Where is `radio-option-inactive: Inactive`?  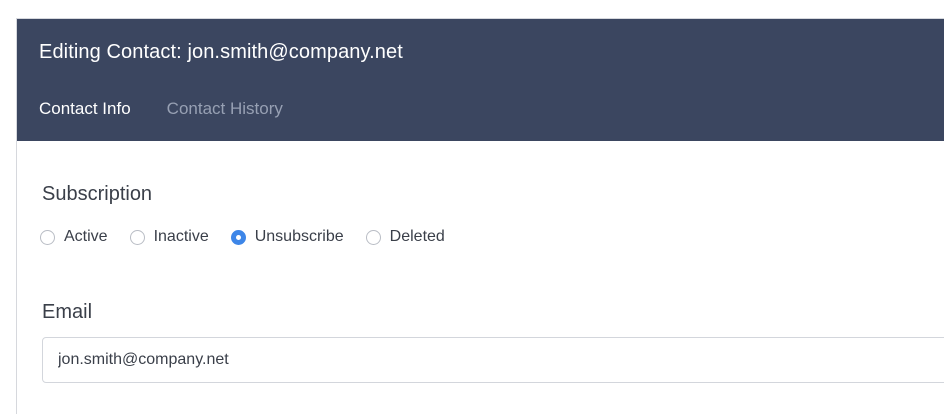 radio-option-inactive: Inactive is located at coordinates (169, 237).